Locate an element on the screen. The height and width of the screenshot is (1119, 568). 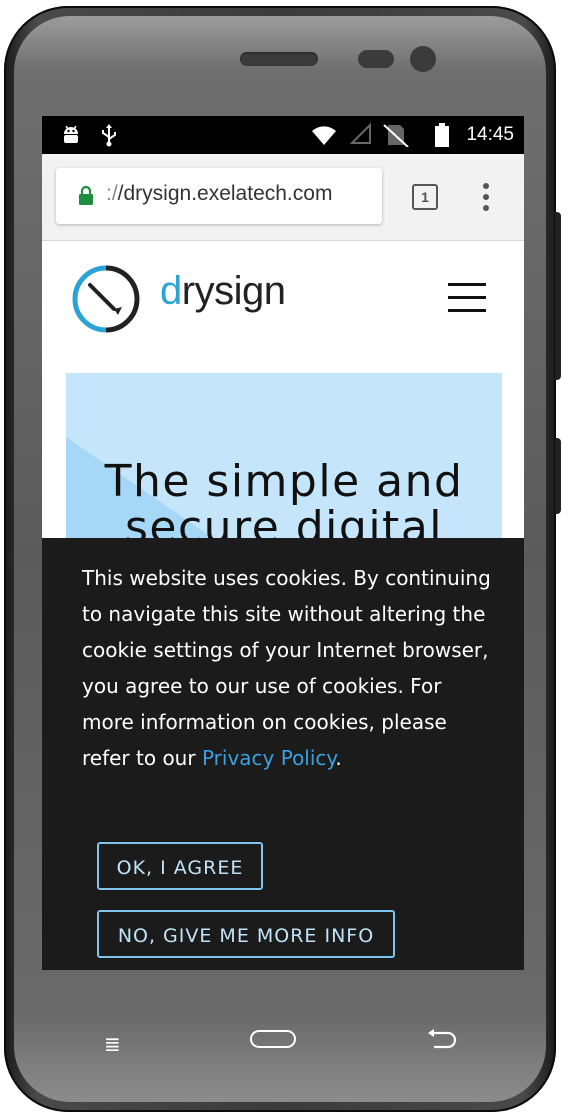
volume-button is located at coordinates (558, 296).